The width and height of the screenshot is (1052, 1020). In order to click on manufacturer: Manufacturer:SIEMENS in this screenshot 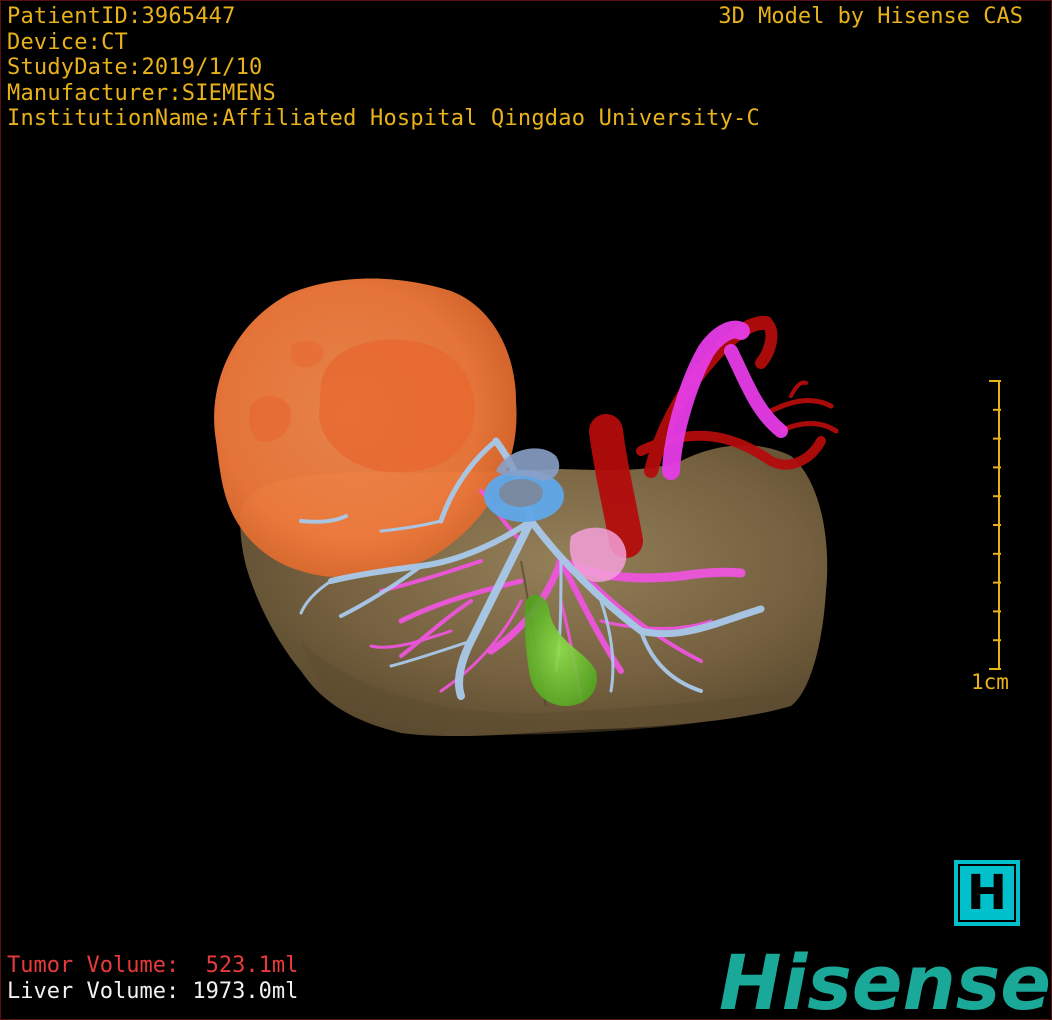, I will do `click(141, 93)`.